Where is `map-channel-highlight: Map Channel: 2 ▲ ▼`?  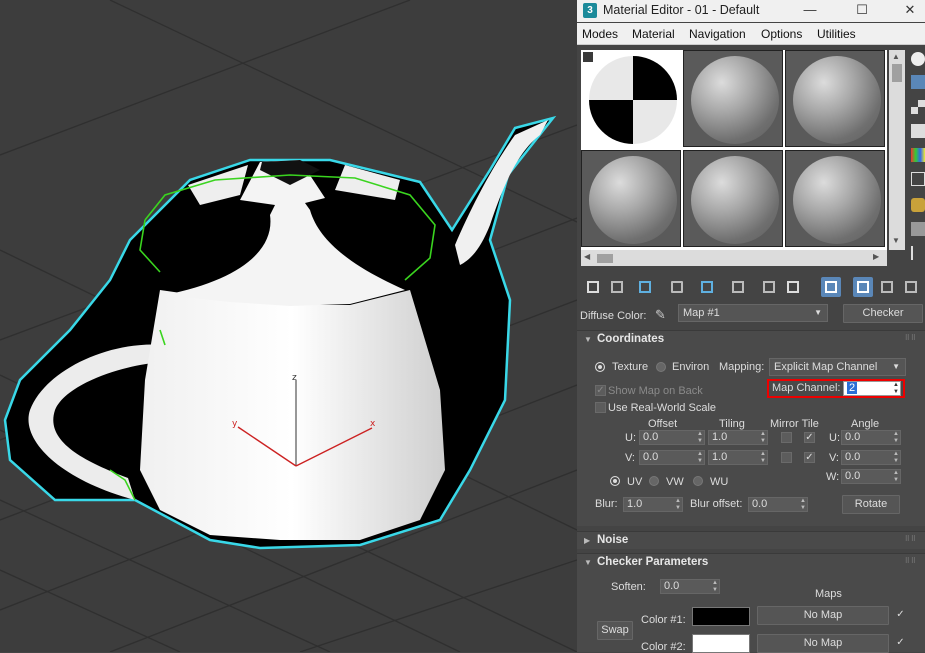
map-channel-highlight: Map Channel: 2 ▲ ▼ is located at coordinates (836, 388).